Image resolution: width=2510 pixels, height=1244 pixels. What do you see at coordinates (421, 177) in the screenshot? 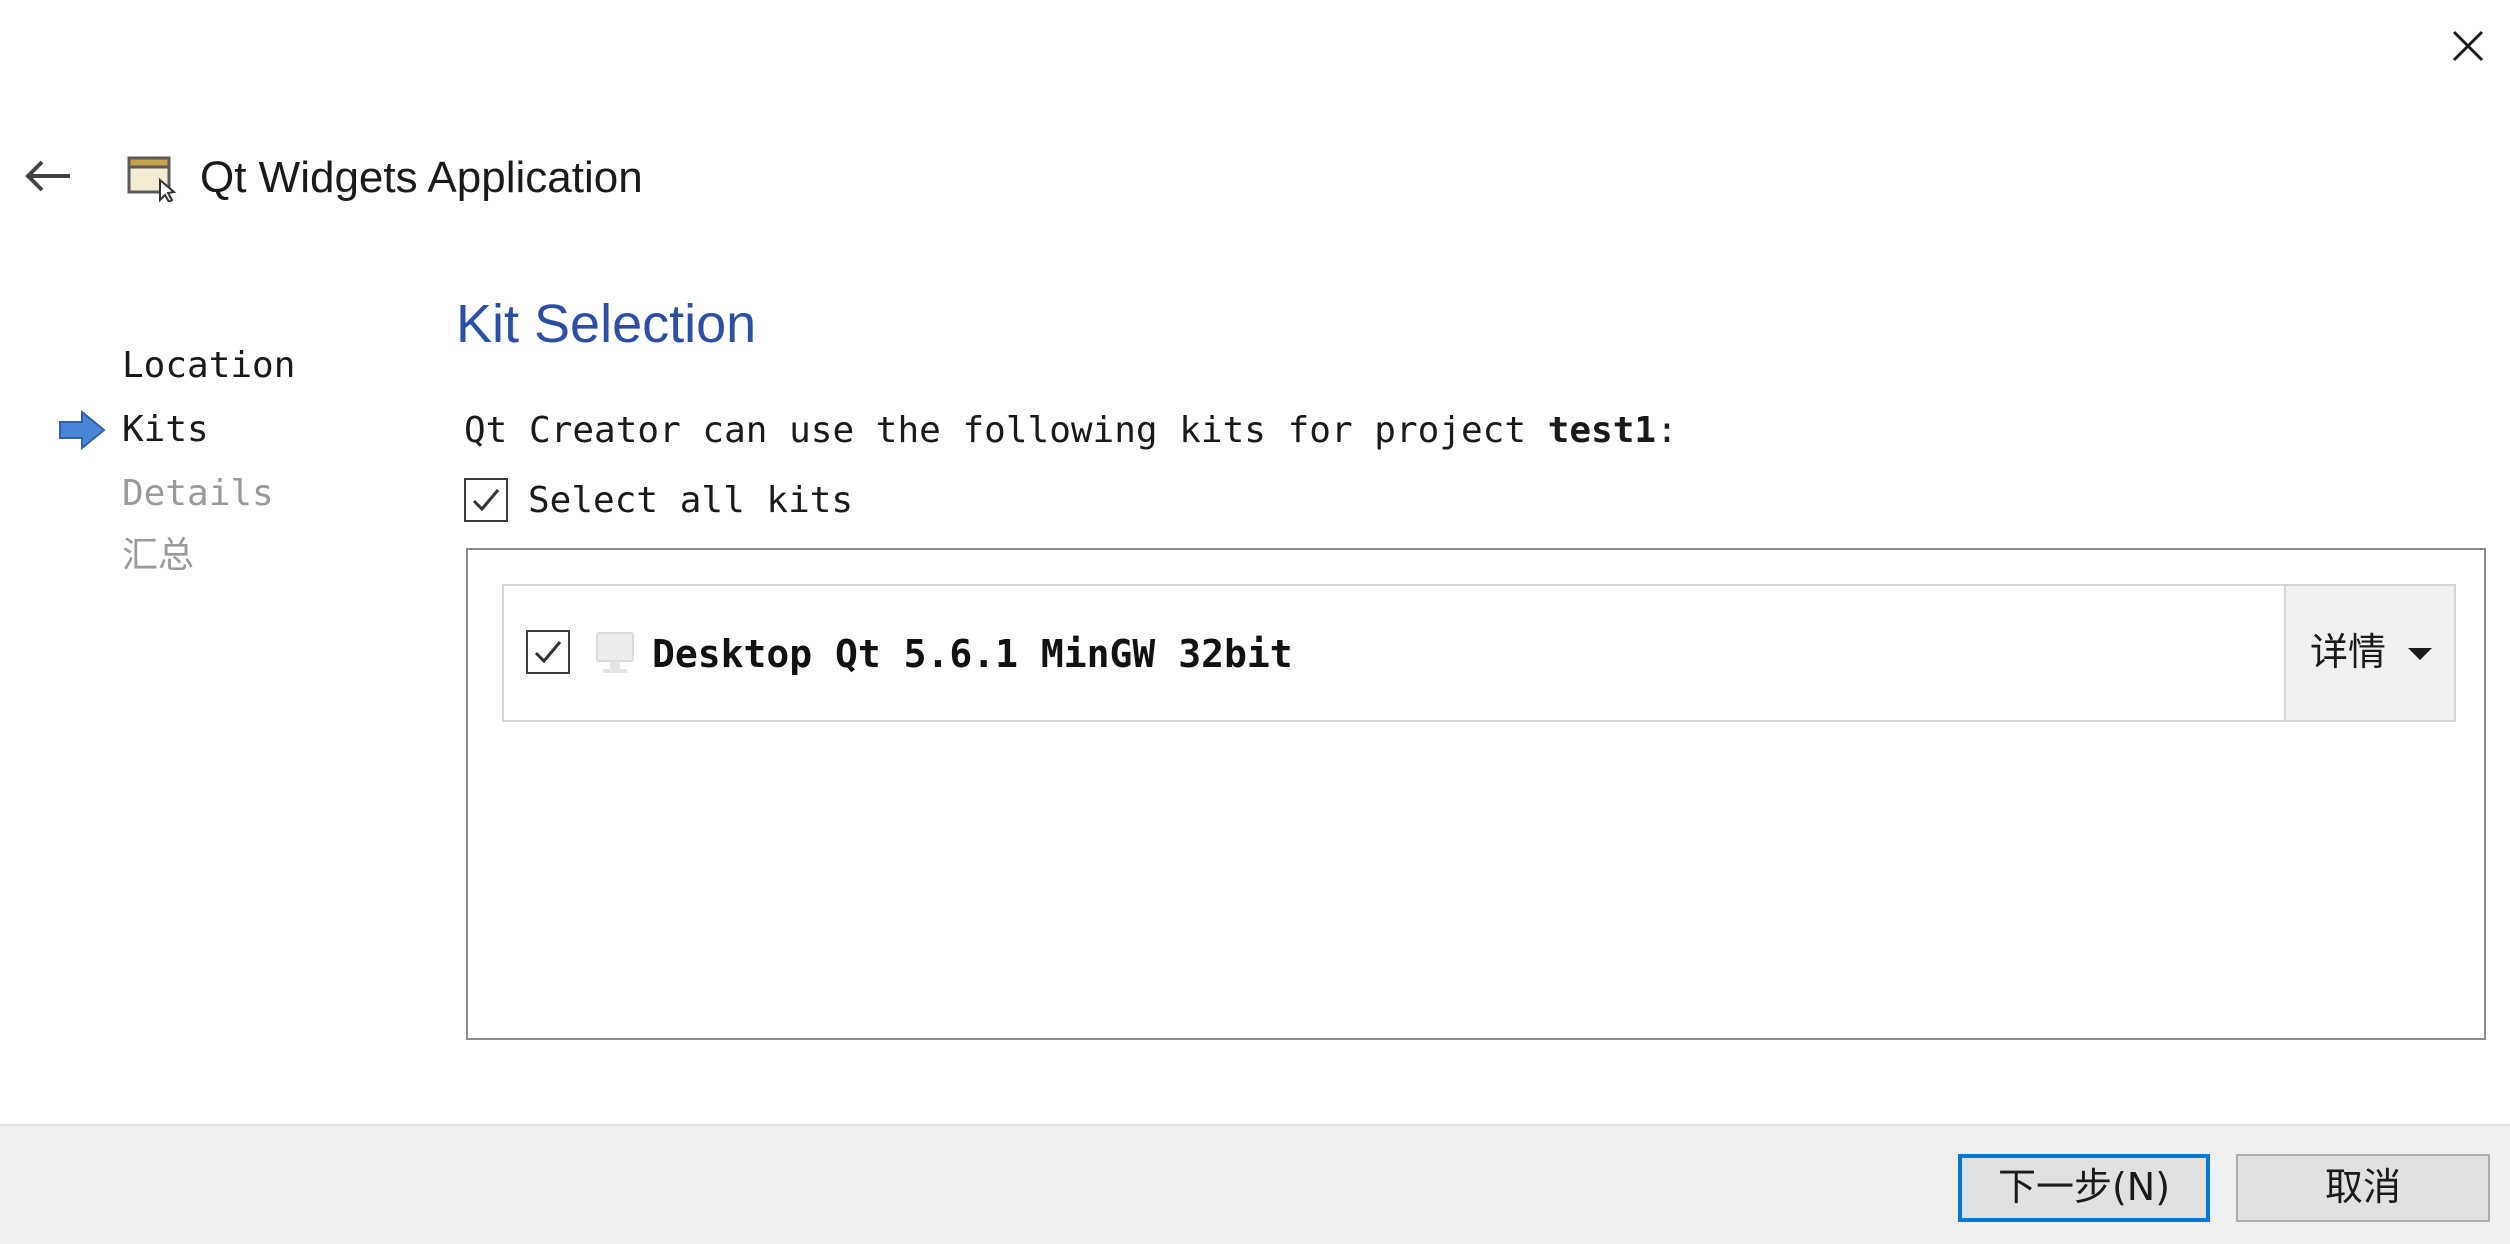
I see `wizard-title: Qt Widgets Application` at bounding box center [421, 177].